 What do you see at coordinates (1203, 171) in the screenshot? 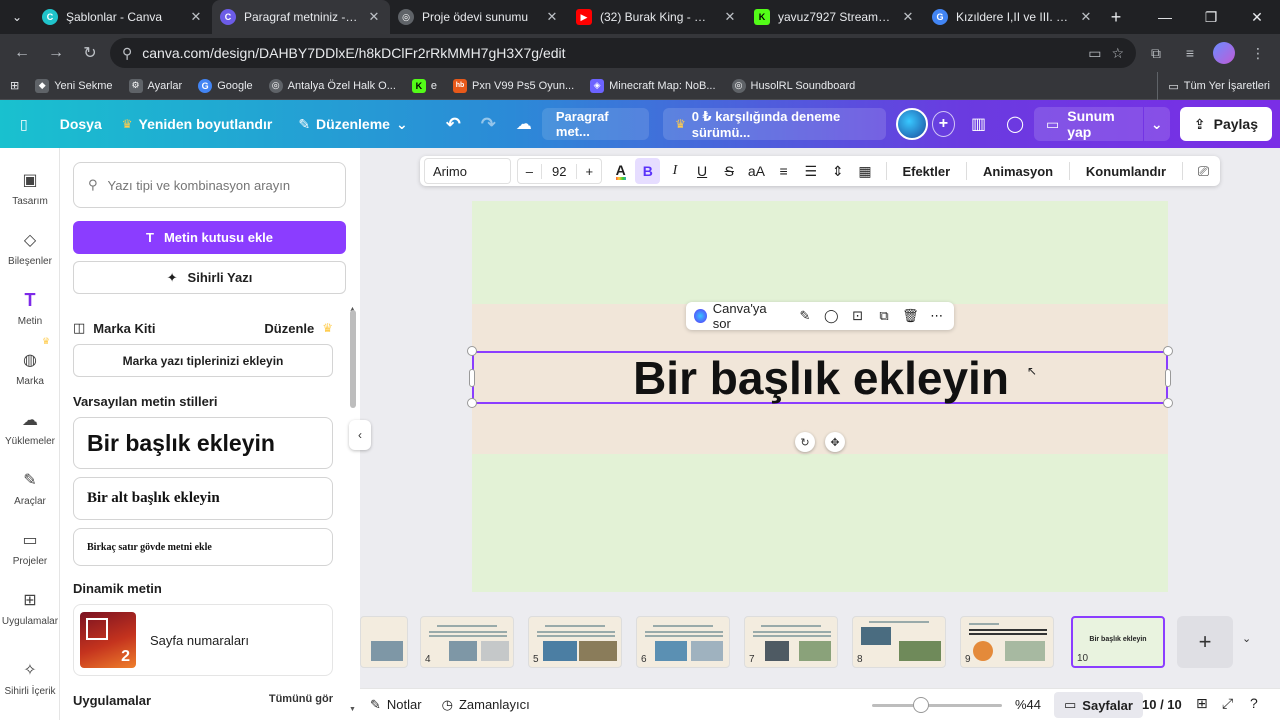
I see `paint-format-icon: ⎚` at bounding box center [1203, 171].